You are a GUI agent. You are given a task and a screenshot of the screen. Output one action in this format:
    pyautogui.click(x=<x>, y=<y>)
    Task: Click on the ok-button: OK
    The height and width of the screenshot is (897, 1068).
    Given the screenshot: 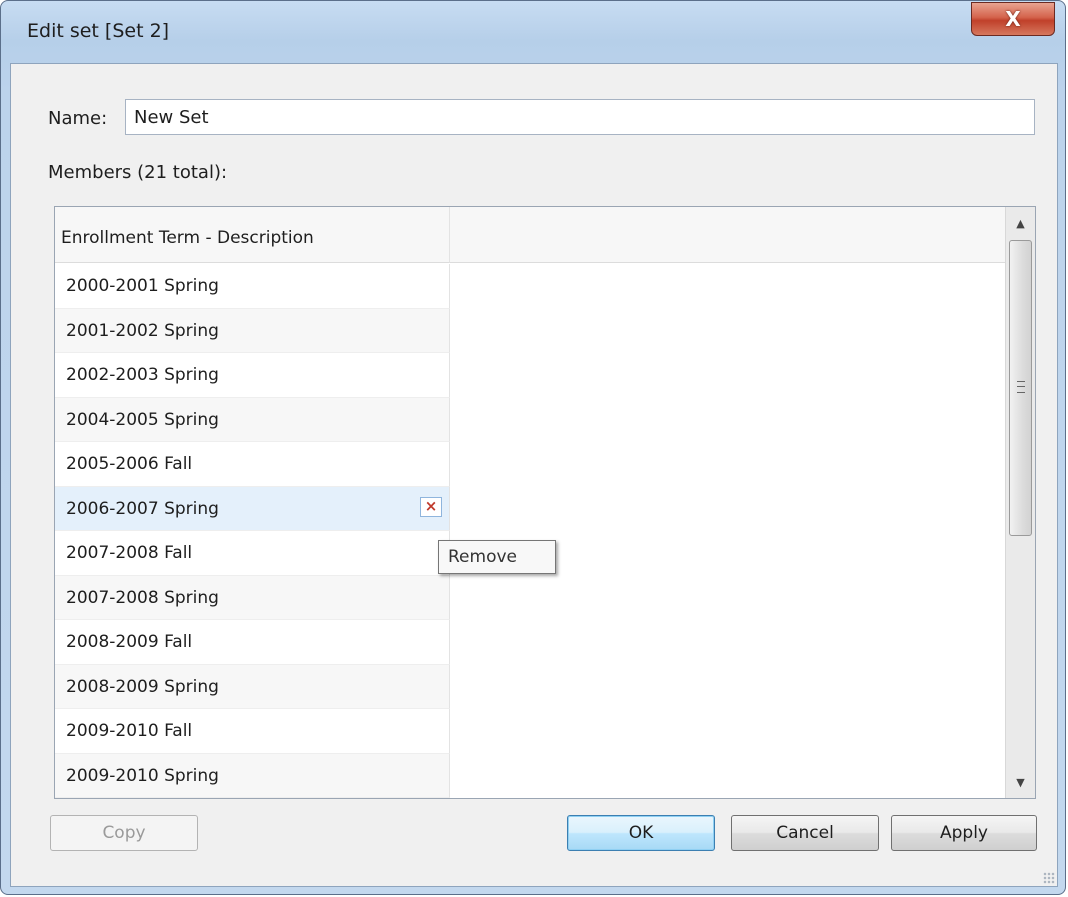 What is the action you would take?
    pyautogui.click(x=641, y=833)
    